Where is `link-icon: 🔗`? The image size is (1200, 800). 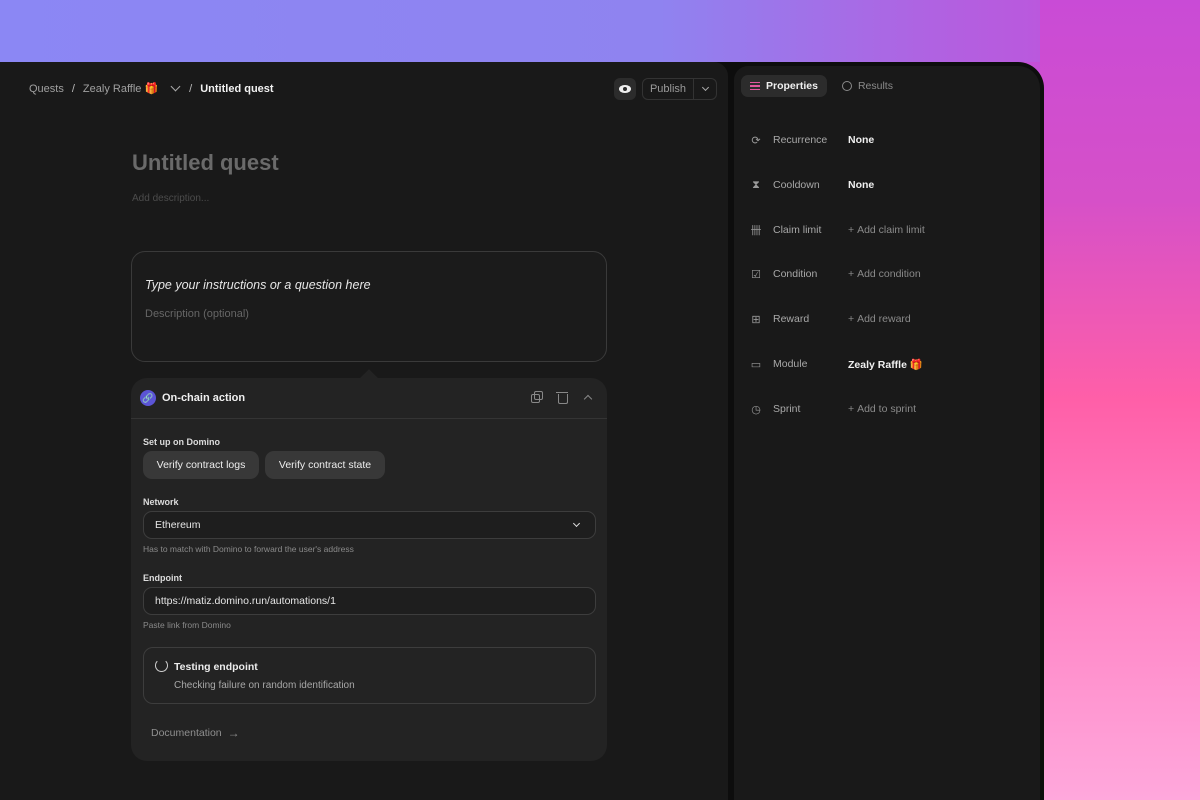
link-icon: 🔗 is located at coordinates (148, 398).